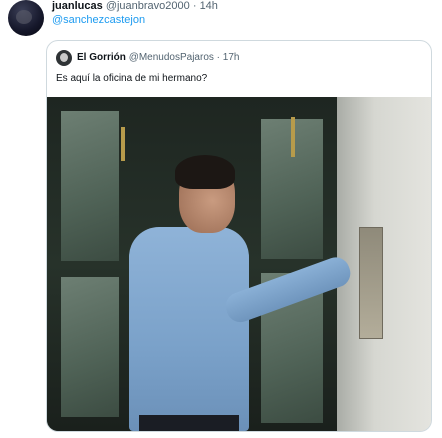  What do you see at coordinates (26, 18) in the screenshot?
I see `user-avatar` at bounding box center [26, 18].